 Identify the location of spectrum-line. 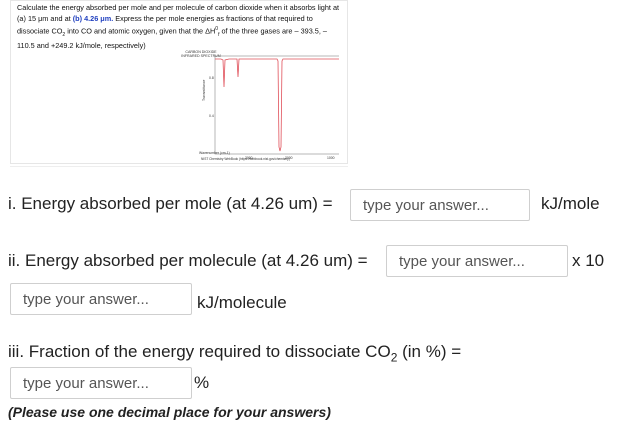
(277, 105).